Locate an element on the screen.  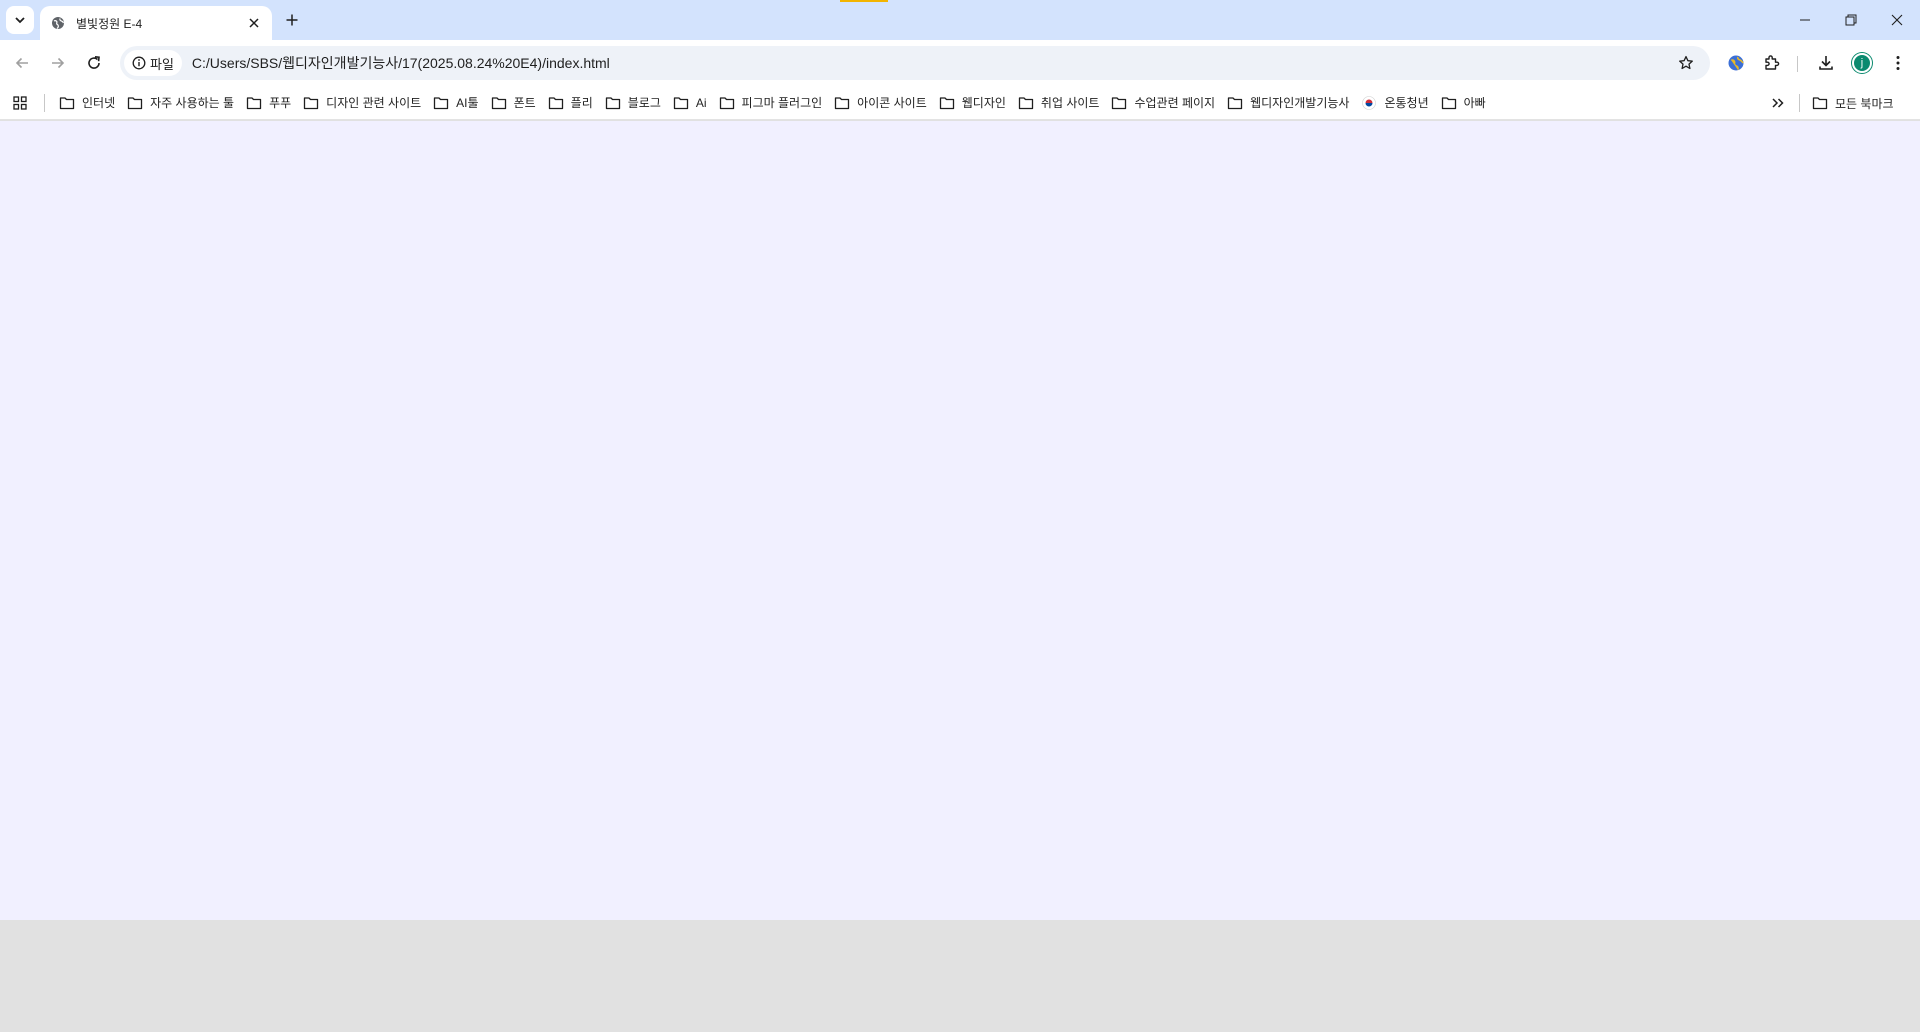
site-info-chip: 파일 is located at coordinates (153, 63).